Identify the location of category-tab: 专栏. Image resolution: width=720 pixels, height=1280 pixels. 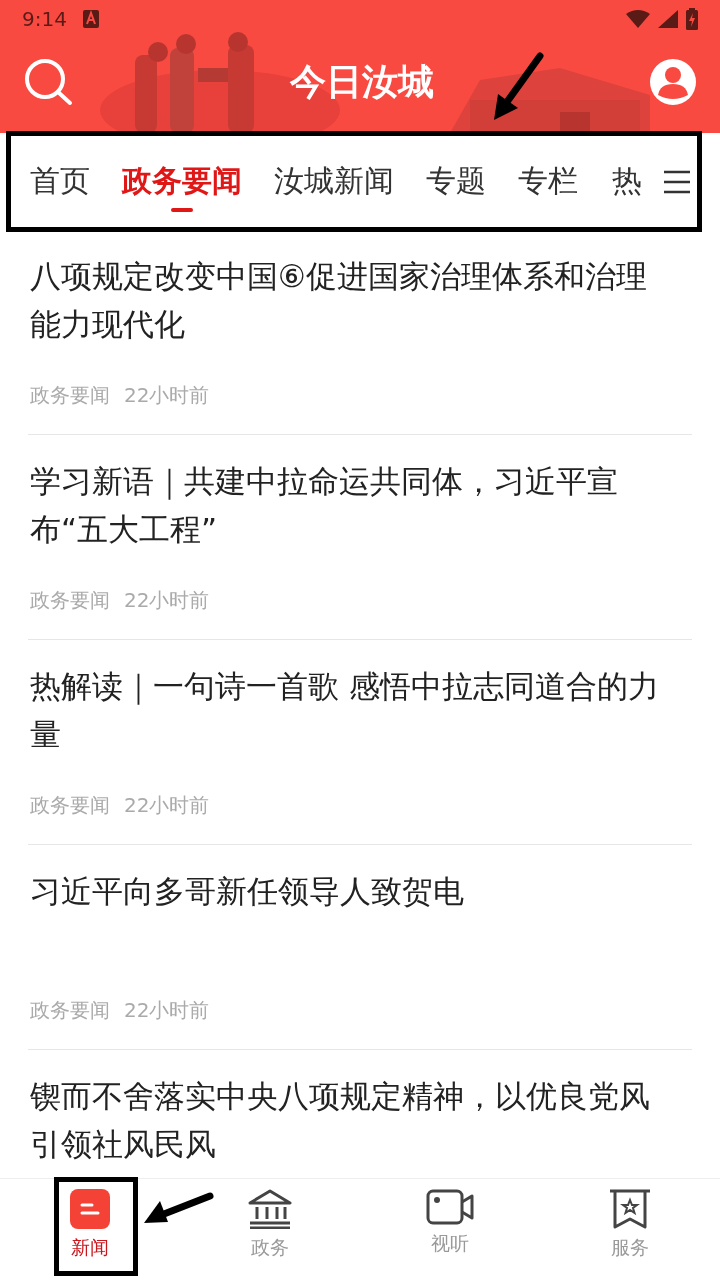
(548, 181).